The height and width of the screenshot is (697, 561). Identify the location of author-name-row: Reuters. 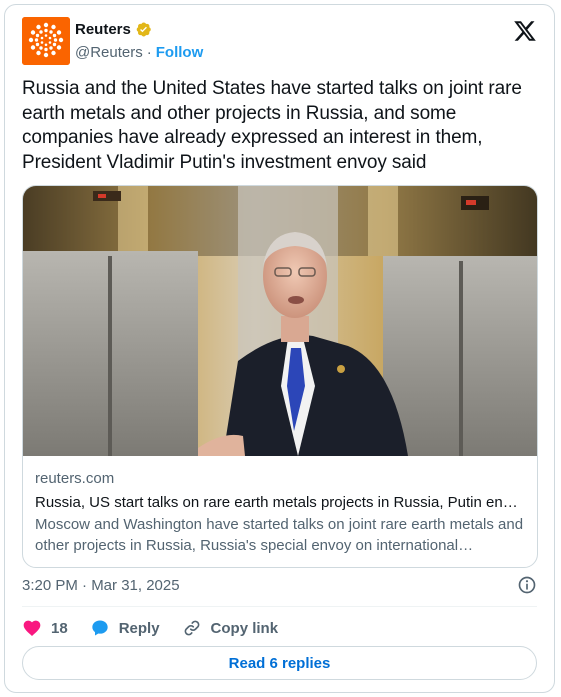
(113, 29).